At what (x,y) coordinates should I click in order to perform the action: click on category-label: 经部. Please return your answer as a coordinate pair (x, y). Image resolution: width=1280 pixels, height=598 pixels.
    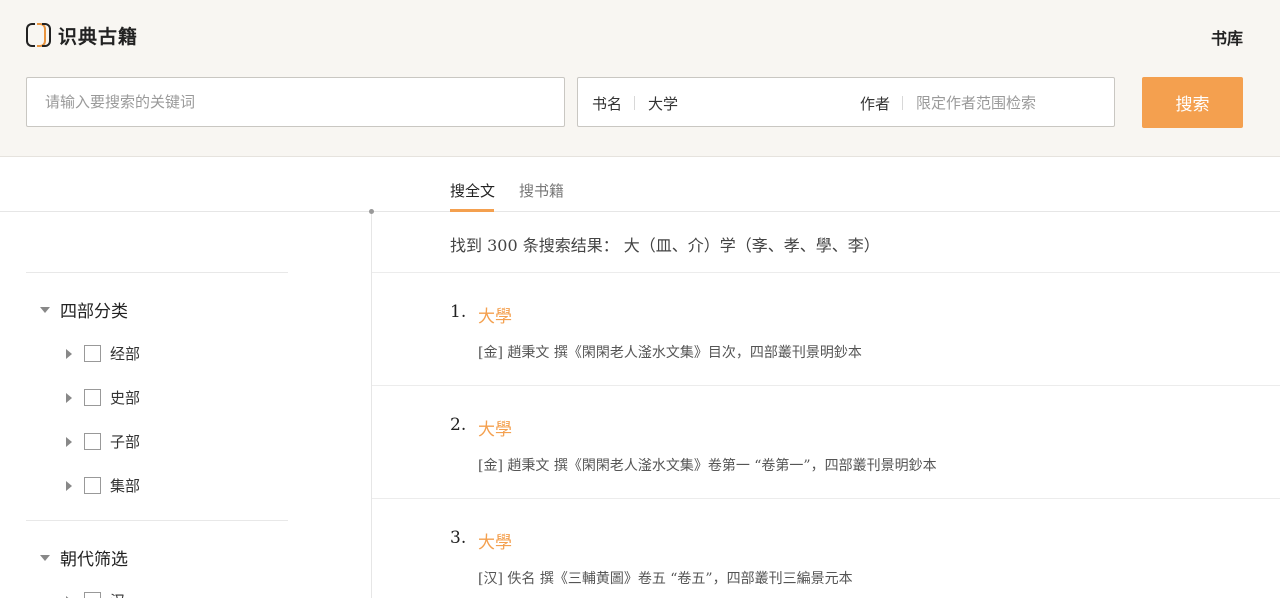
    Looking at the image, I should click on (125, 354).